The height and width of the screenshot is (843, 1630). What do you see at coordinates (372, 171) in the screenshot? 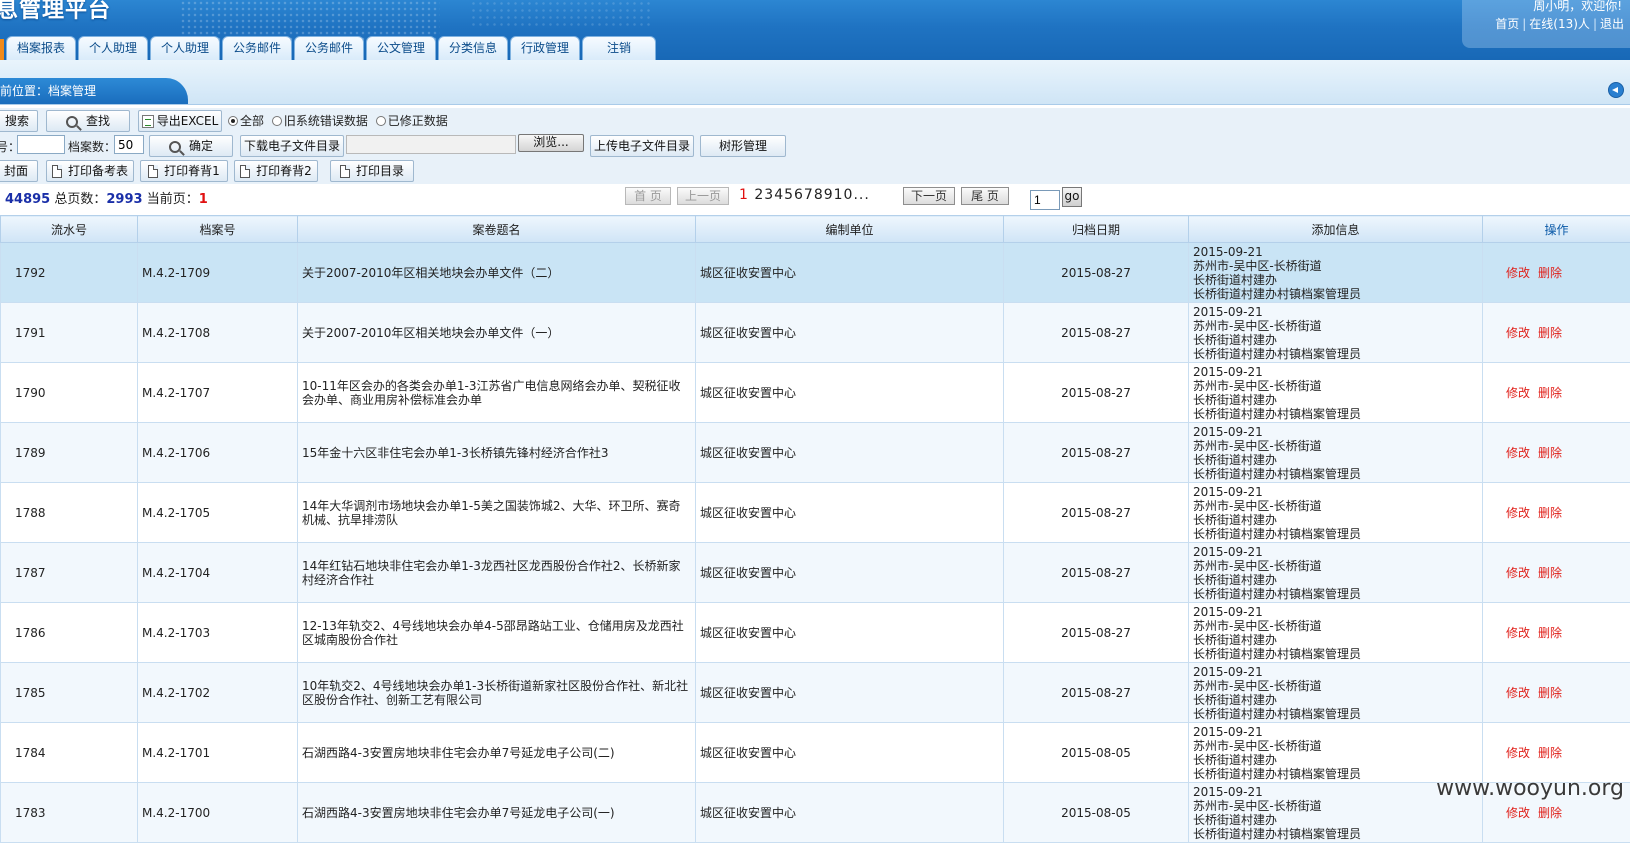
I see `print-catalog-button: 打印目录` at bounding box center [372, 171].